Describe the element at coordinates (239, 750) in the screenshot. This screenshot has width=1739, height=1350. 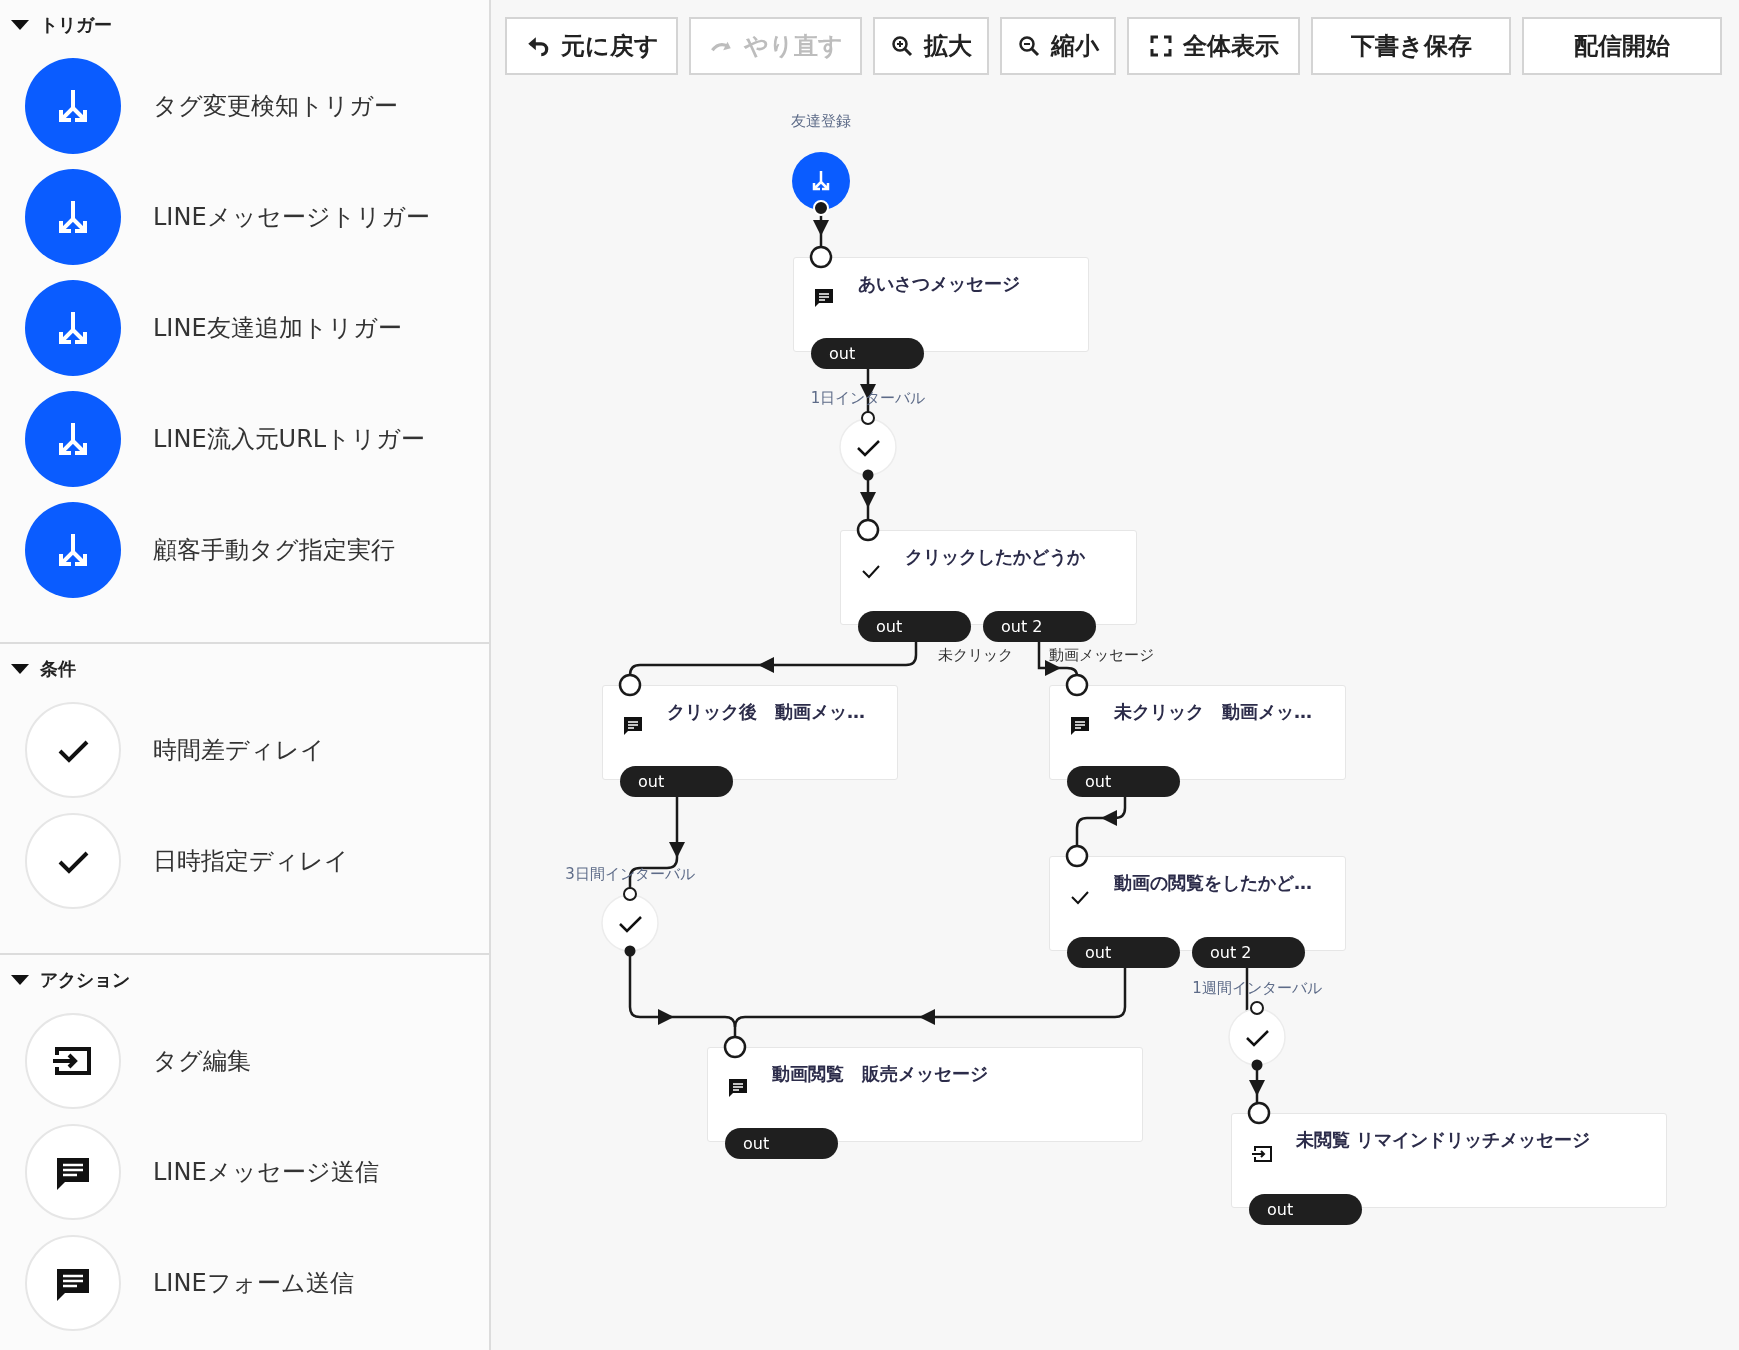
I see `palette-item-label: 時間差ディレイ` at that location.